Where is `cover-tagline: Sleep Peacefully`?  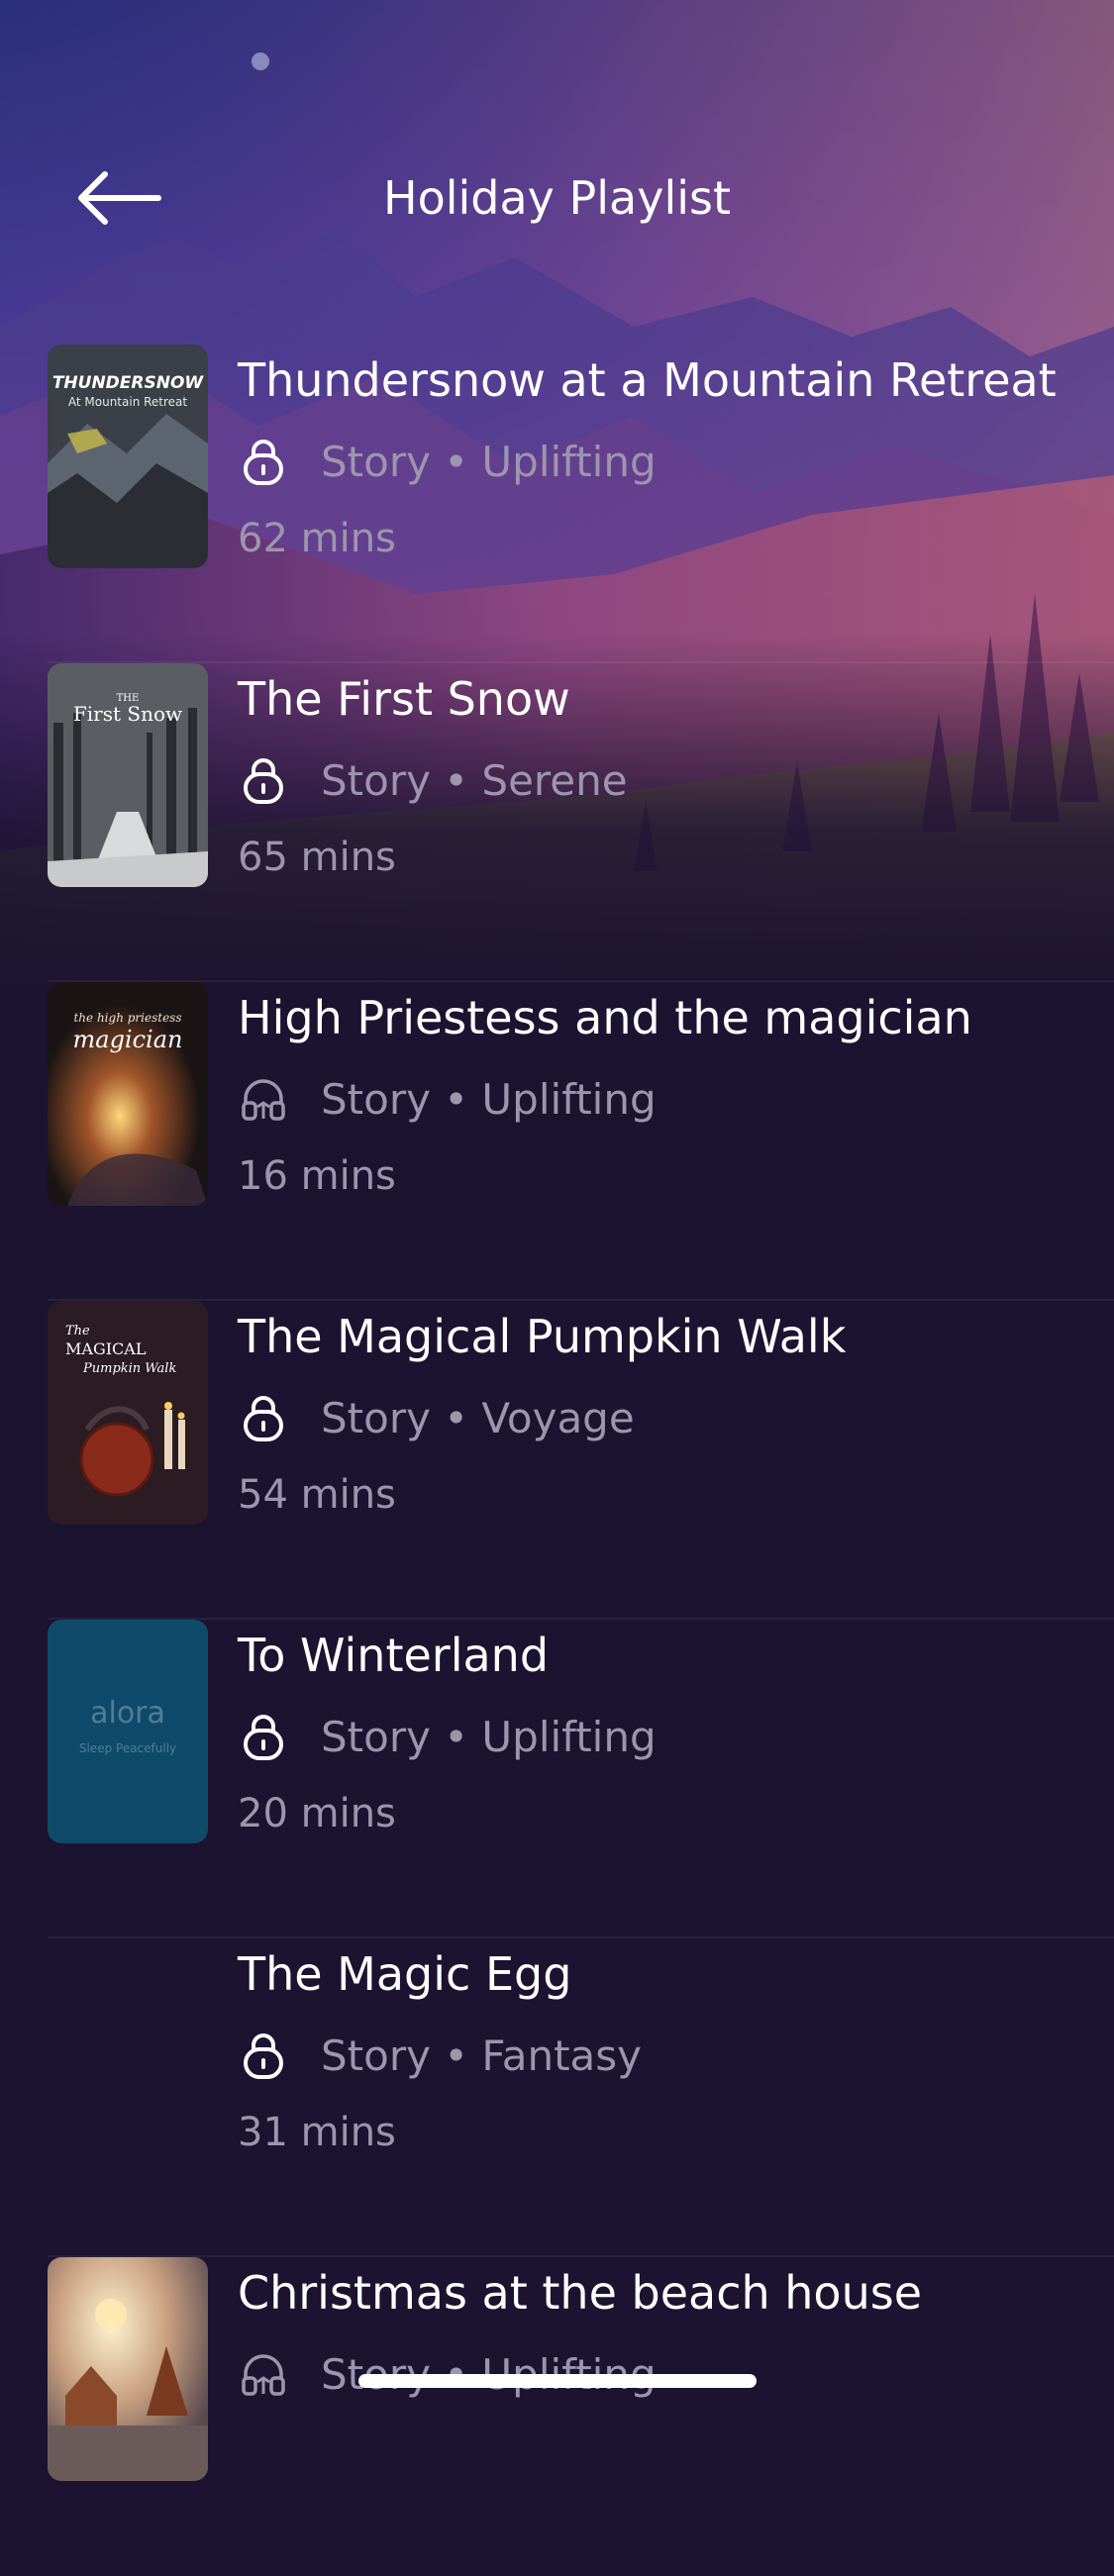
cover-tagline: Sleep Peacefully is located at coordinates (128, 1748).